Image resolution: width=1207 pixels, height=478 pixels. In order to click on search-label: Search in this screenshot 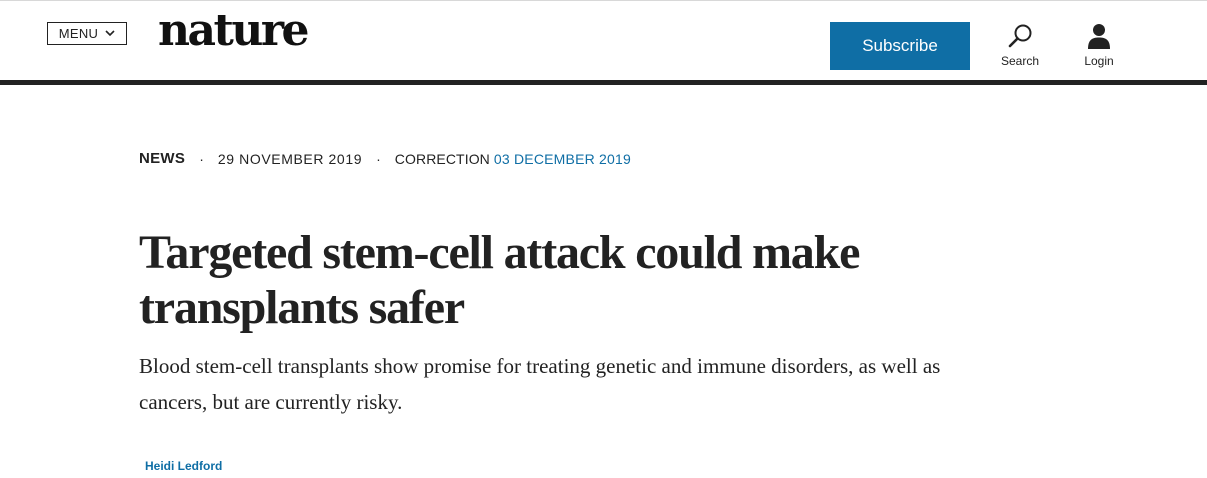, I will do `click(1020, 61)`.